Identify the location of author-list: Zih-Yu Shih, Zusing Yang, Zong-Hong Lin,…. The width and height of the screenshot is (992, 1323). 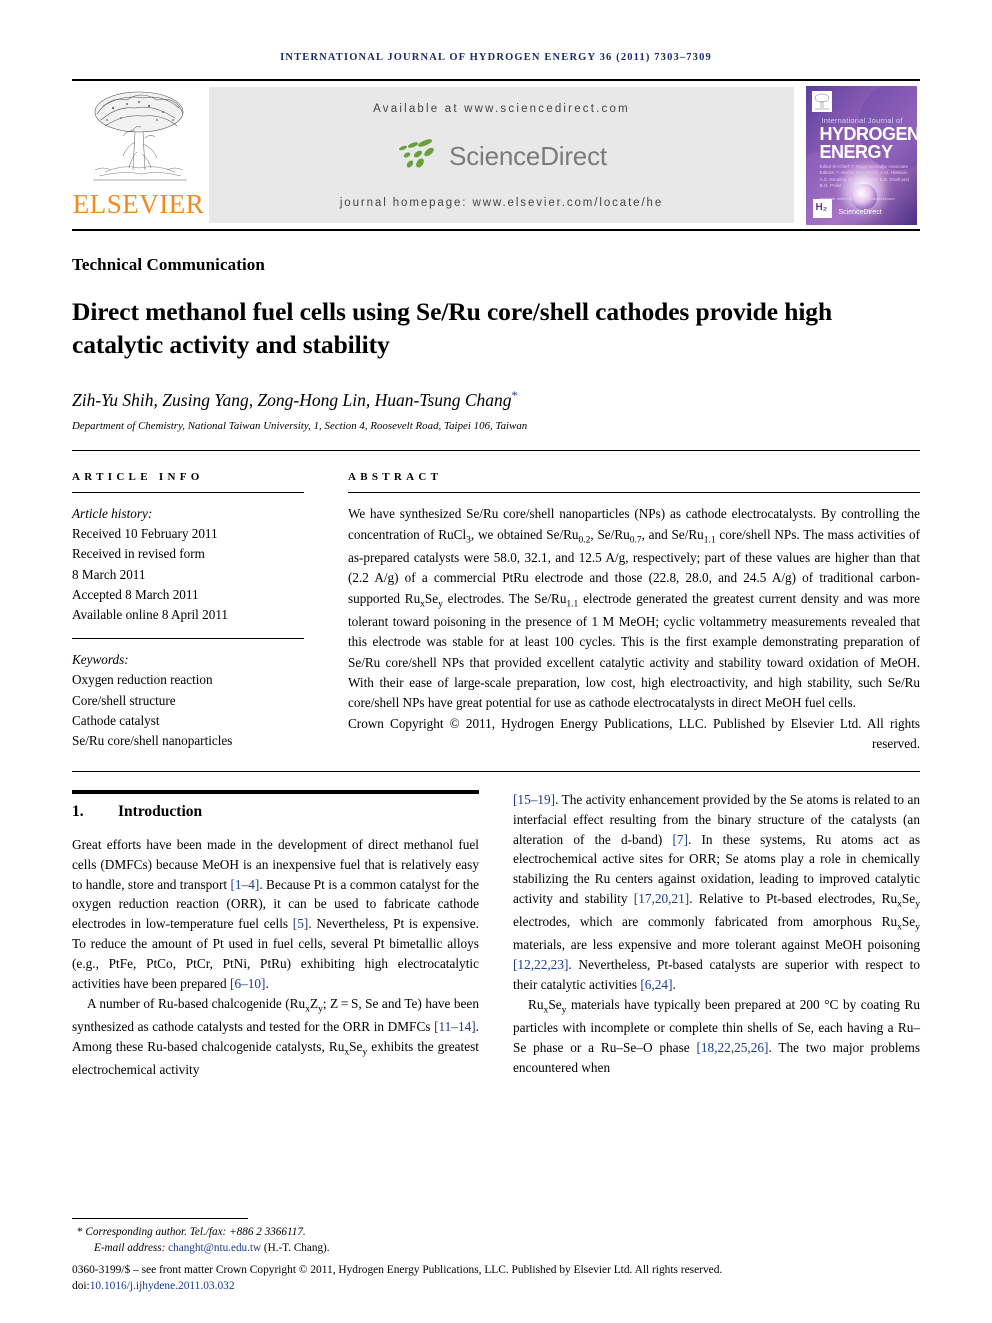
(496, 399).